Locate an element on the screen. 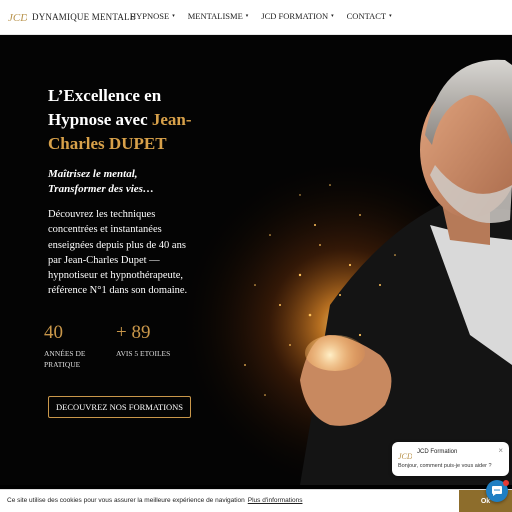 This screenshot has height=512, width=512. stat-reviews: + 89 AVIS 5 ETOILES is located at coordinates (156, 340).